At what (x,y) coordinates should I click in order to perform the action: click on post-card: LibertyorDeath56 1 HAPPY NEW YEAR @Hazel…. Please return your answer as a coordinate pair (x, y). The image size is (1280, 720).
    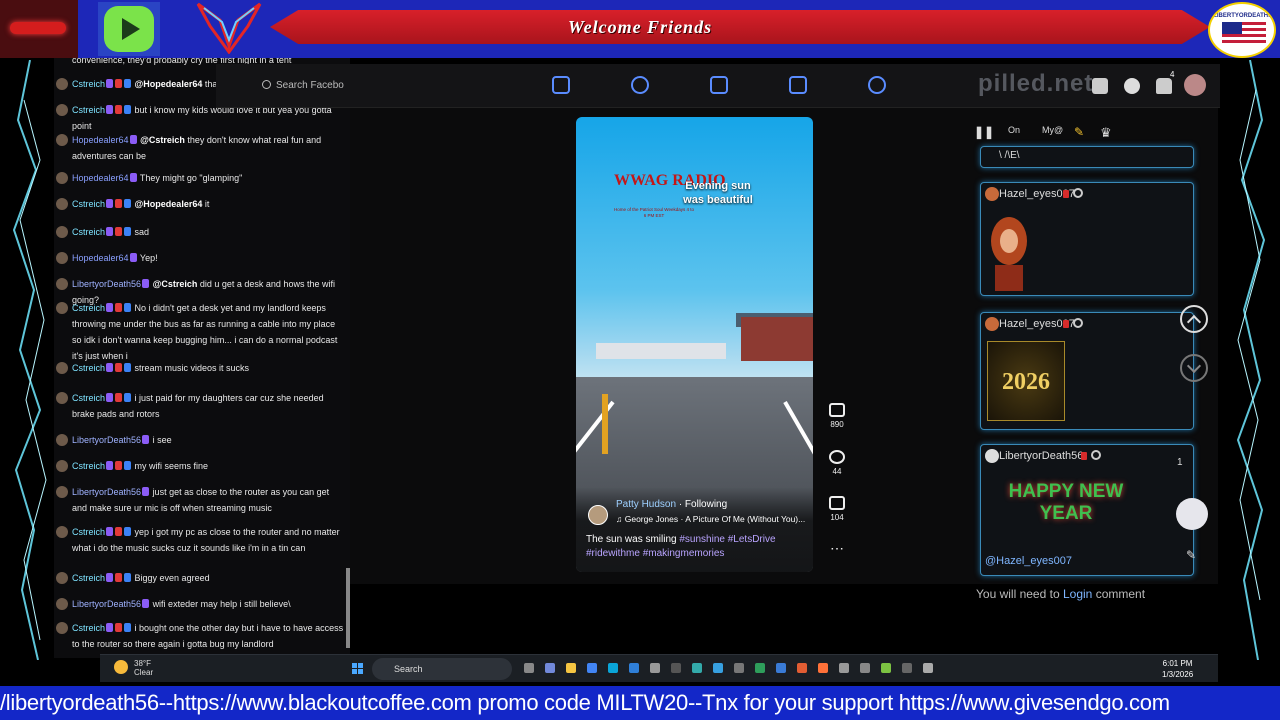
    Looking at the image, I should click on (1087, 510).